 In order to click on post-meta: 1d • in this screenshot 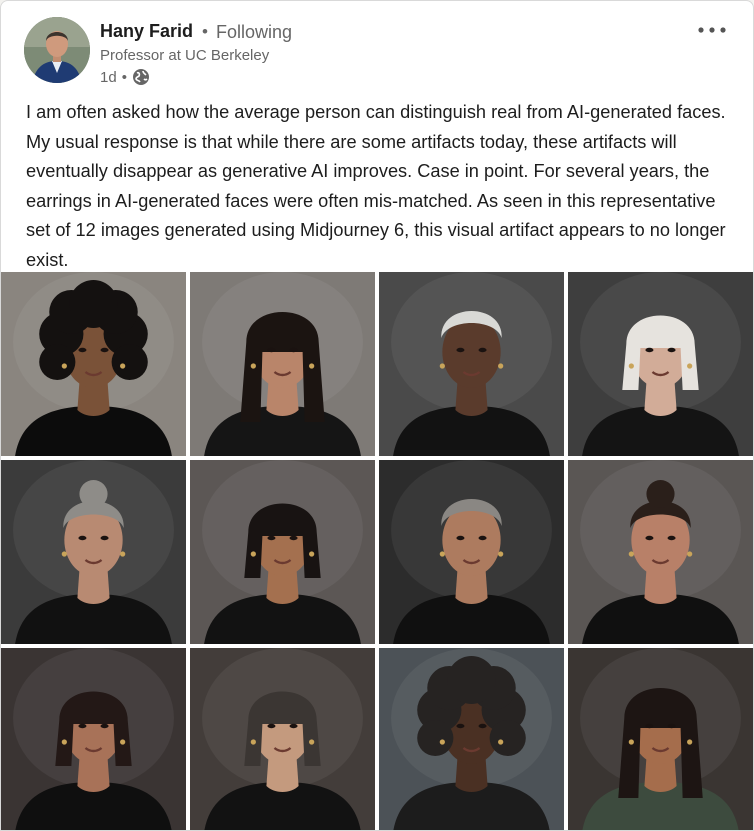, I will do `click(125, 77)`.